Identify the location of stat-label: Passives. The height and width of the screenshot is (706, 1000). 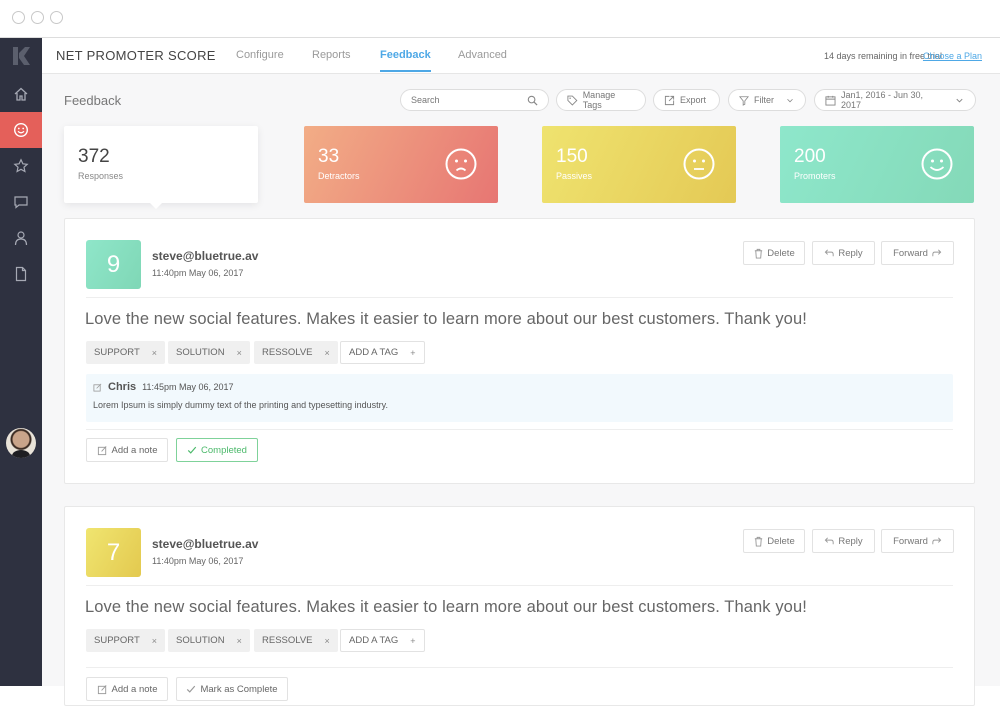
(574, 176).